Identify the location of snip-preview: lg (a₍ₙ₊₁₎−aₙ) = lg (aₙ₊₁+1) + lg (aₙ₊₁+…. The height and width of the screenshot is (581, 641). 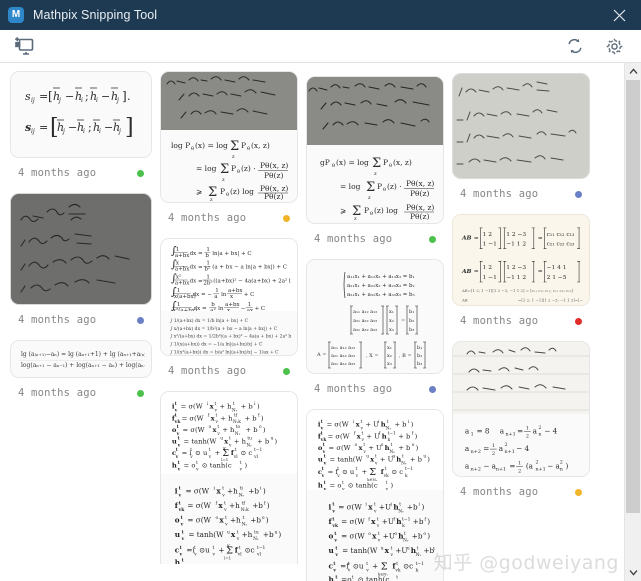
(81, 359).